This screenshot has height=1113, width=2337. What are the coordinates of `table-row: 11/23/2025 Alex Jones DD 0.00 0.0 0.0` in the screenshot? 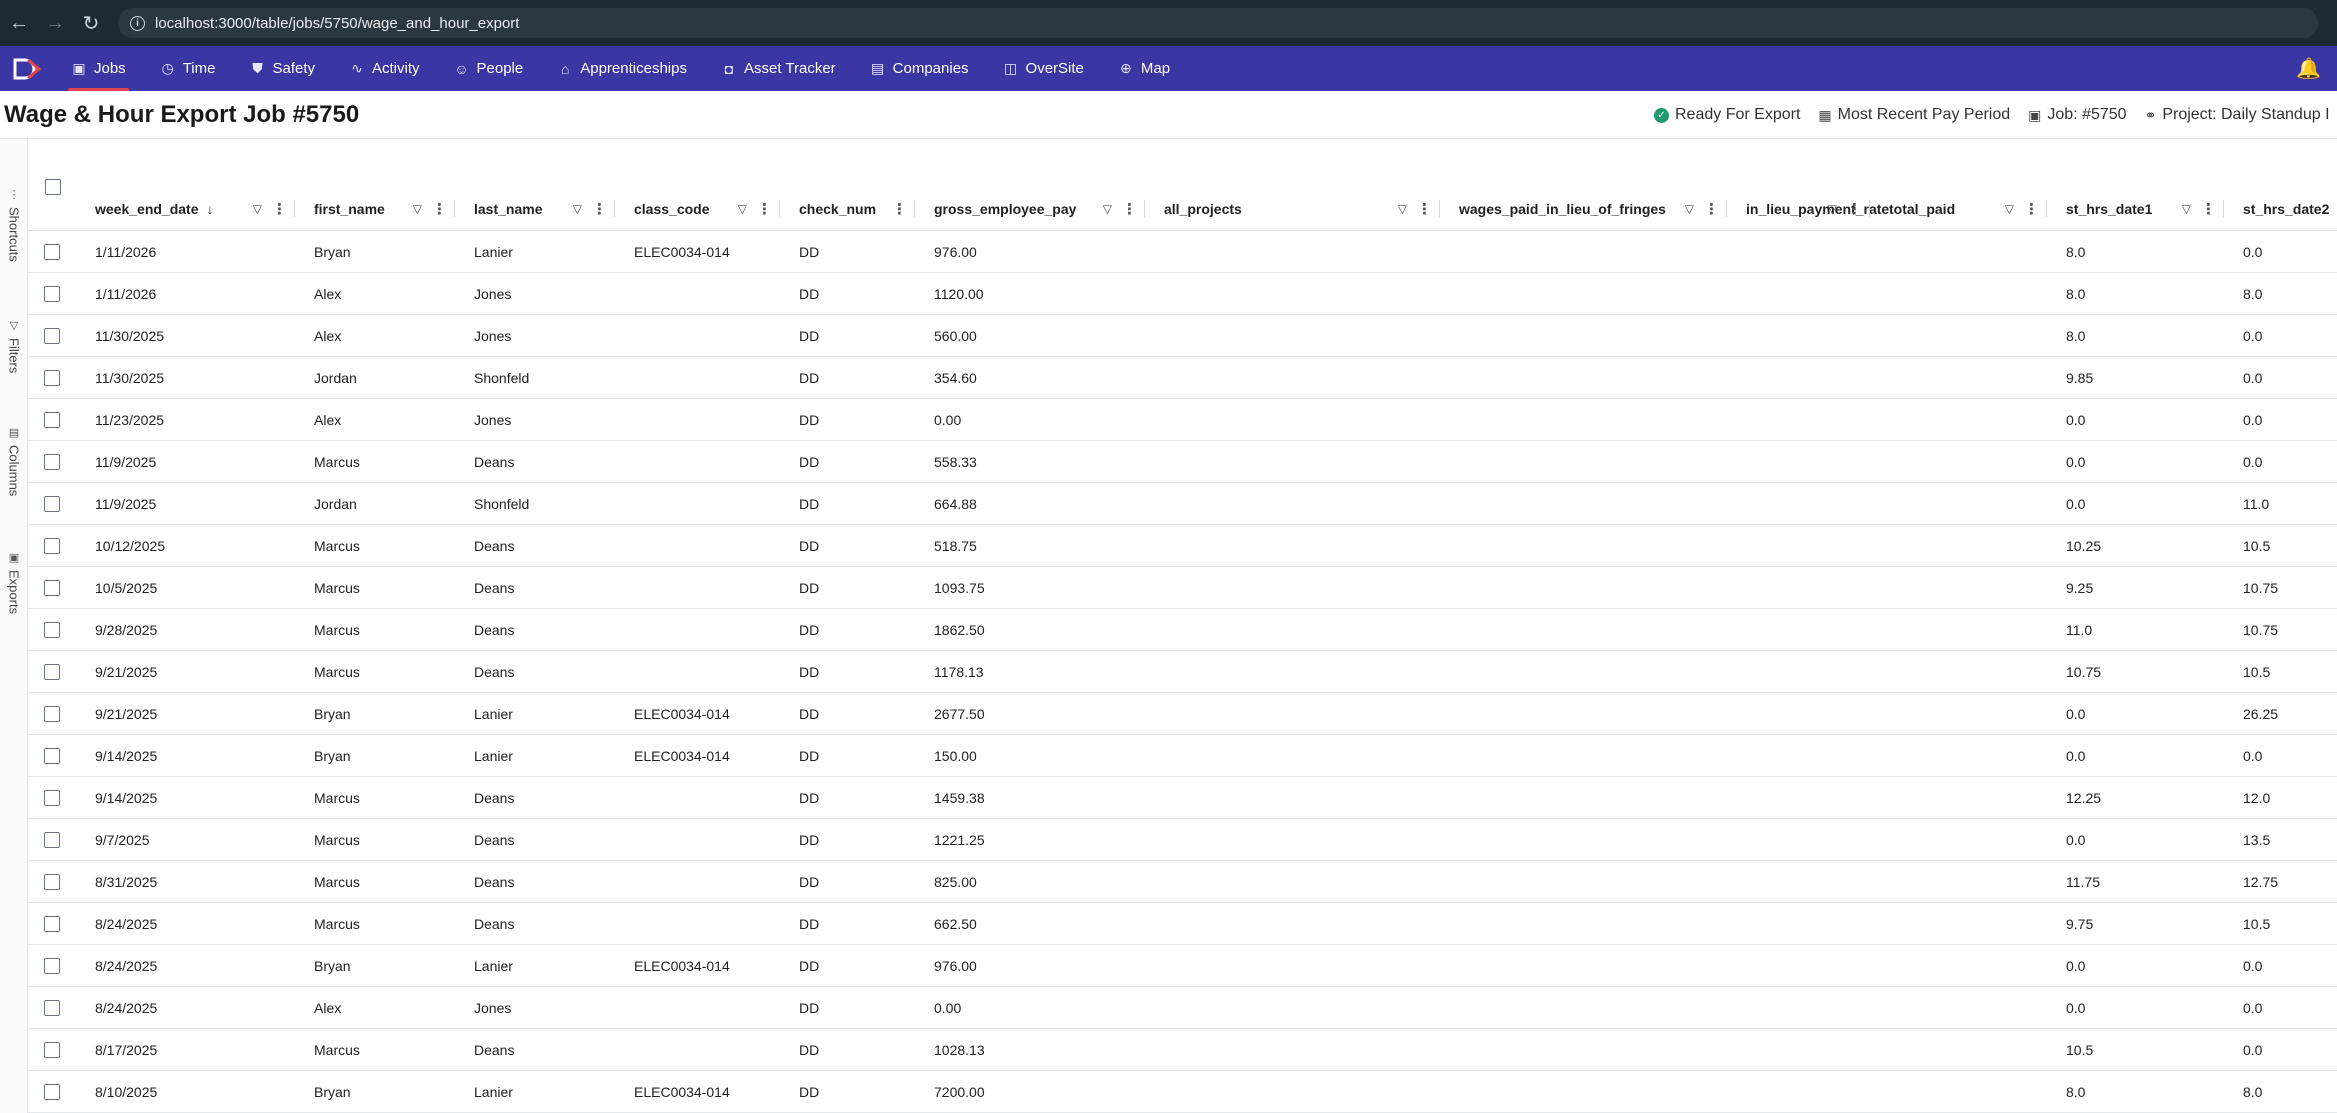 It's located at (1182, 420).